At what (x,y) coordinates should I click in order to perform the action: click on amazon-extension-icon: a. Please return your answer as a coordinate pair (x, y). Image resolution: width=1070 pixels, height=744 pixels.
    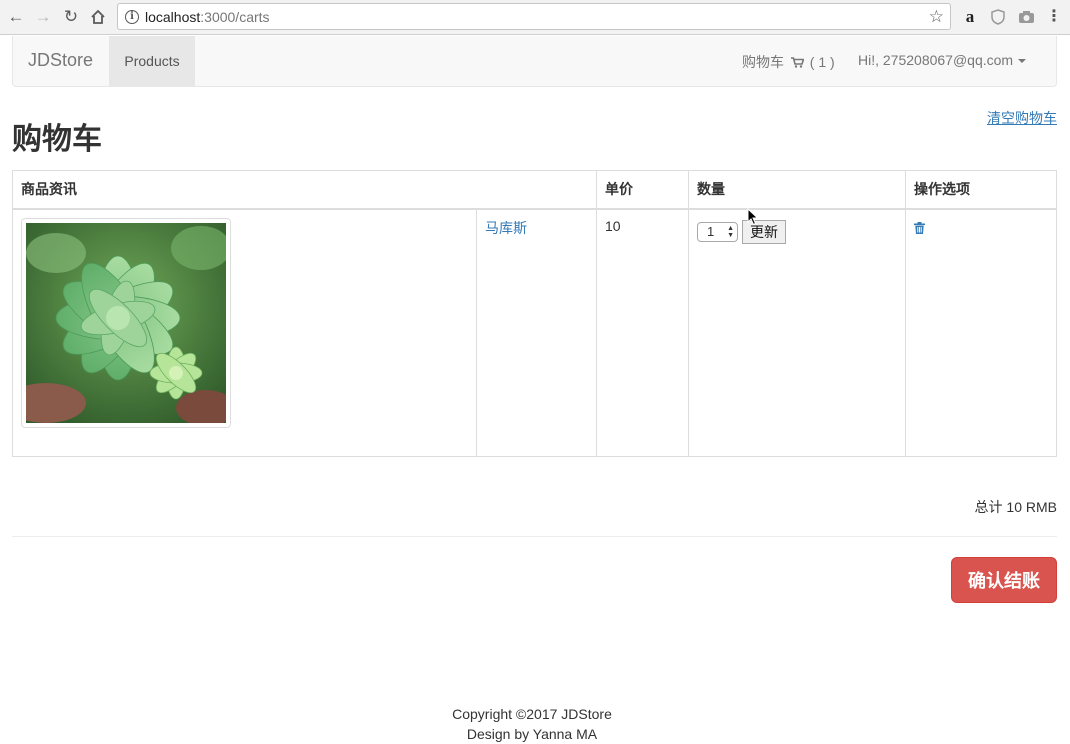
    Looking at the image, I should click on (970, 17).